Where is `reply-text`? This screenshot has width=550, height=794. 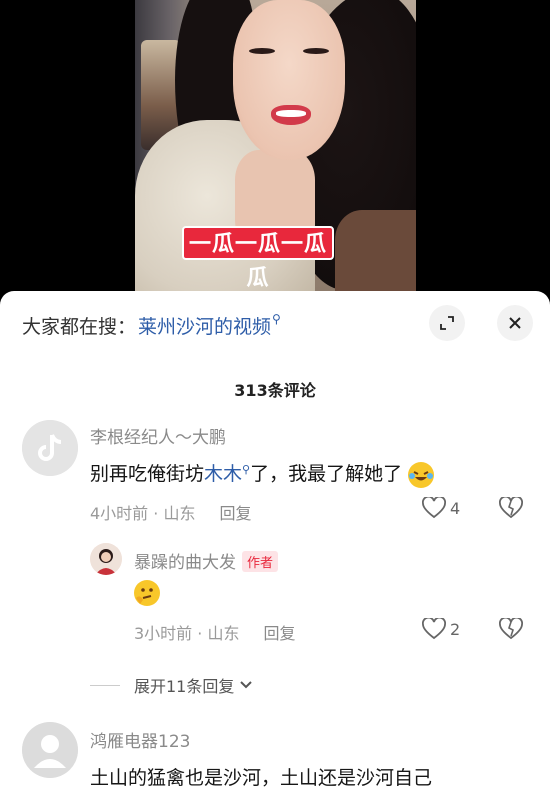 reply-text is located at coordinates (147, 593).